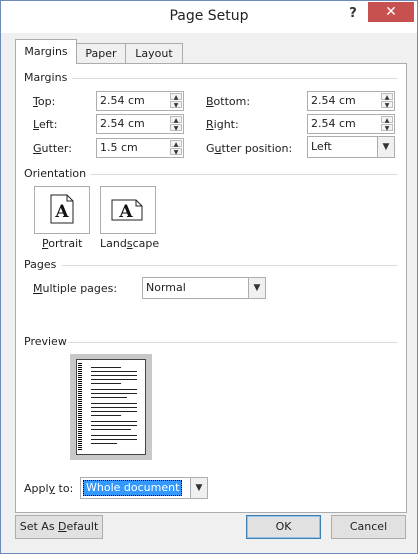  Describe the element at coordinates (75, 288) in the screenshot. I see `multiple-pages-label: Multiple pages:` at that location.